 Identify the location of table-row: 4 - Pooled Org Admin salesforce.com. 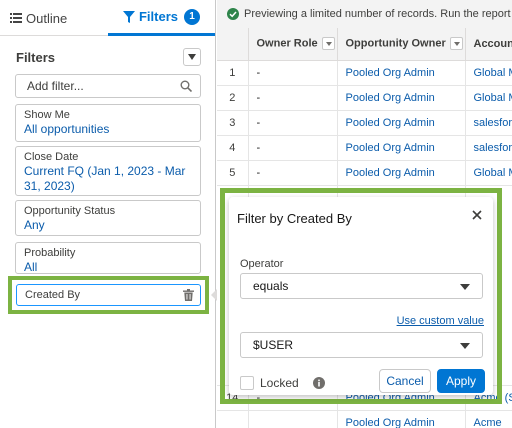
(364, 148).